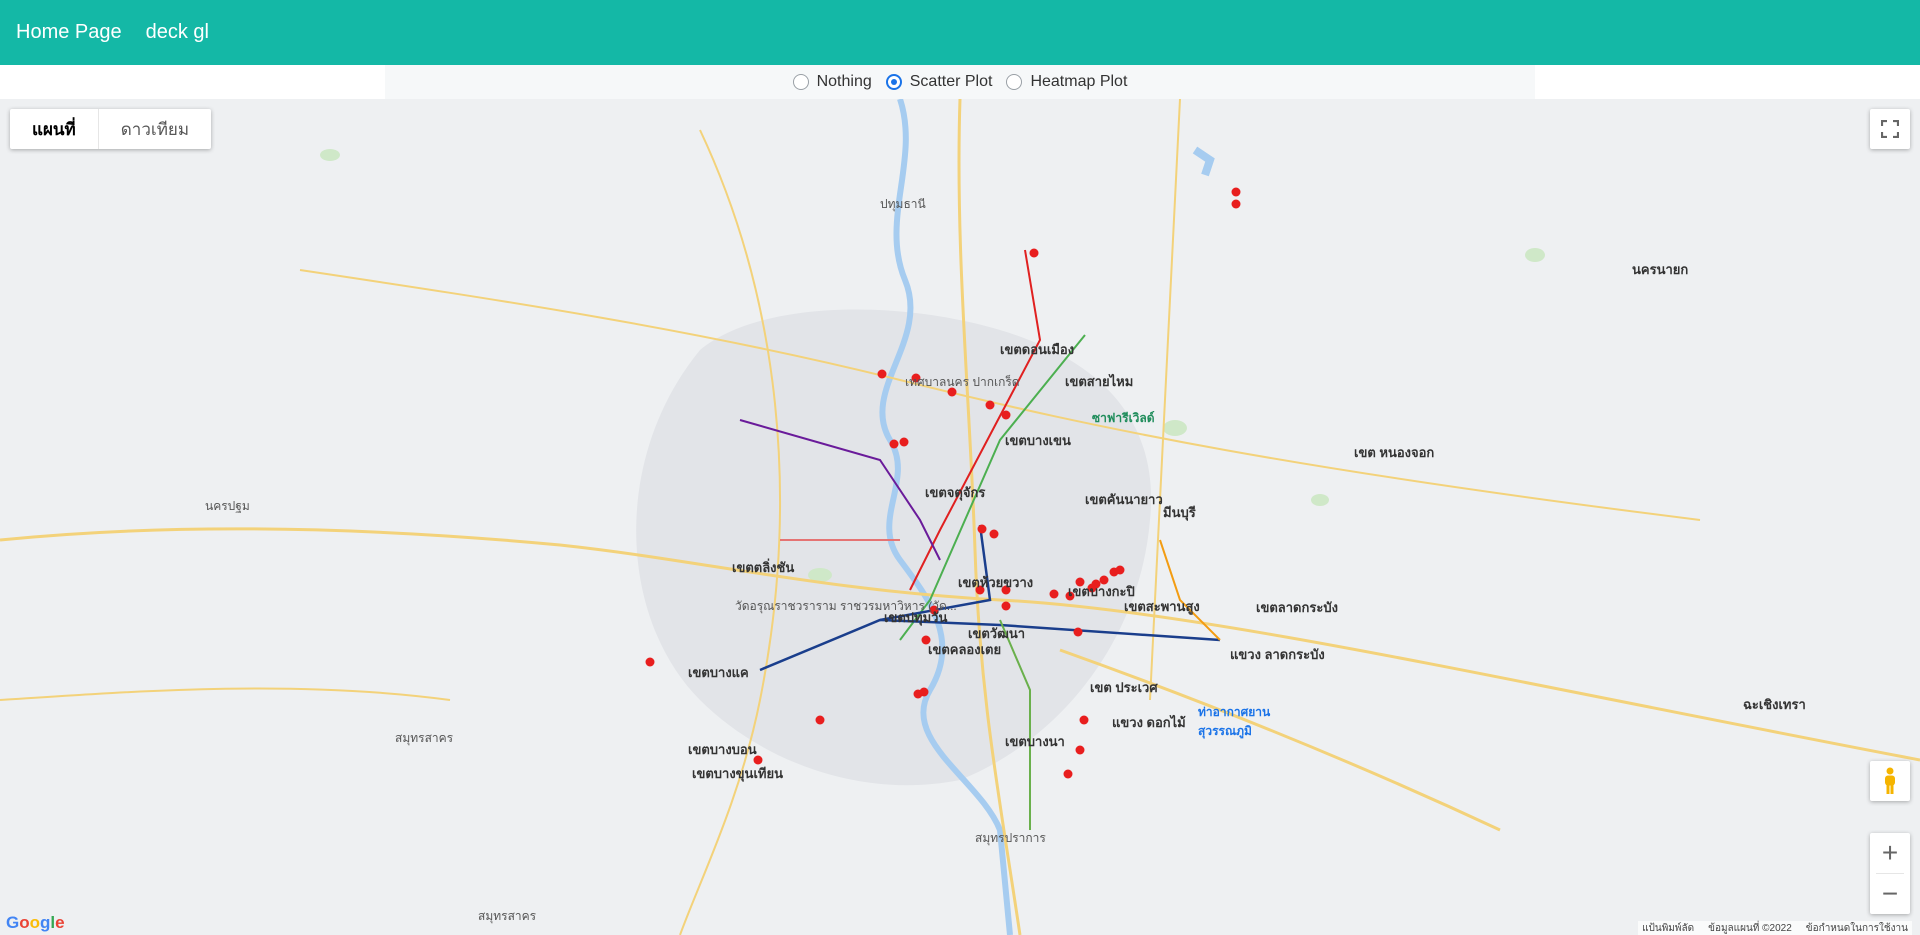  Describe the element at coordinates (1038, 440) in the screenshot. I see `label-bangkhen: เขตบางเขน` at that location.